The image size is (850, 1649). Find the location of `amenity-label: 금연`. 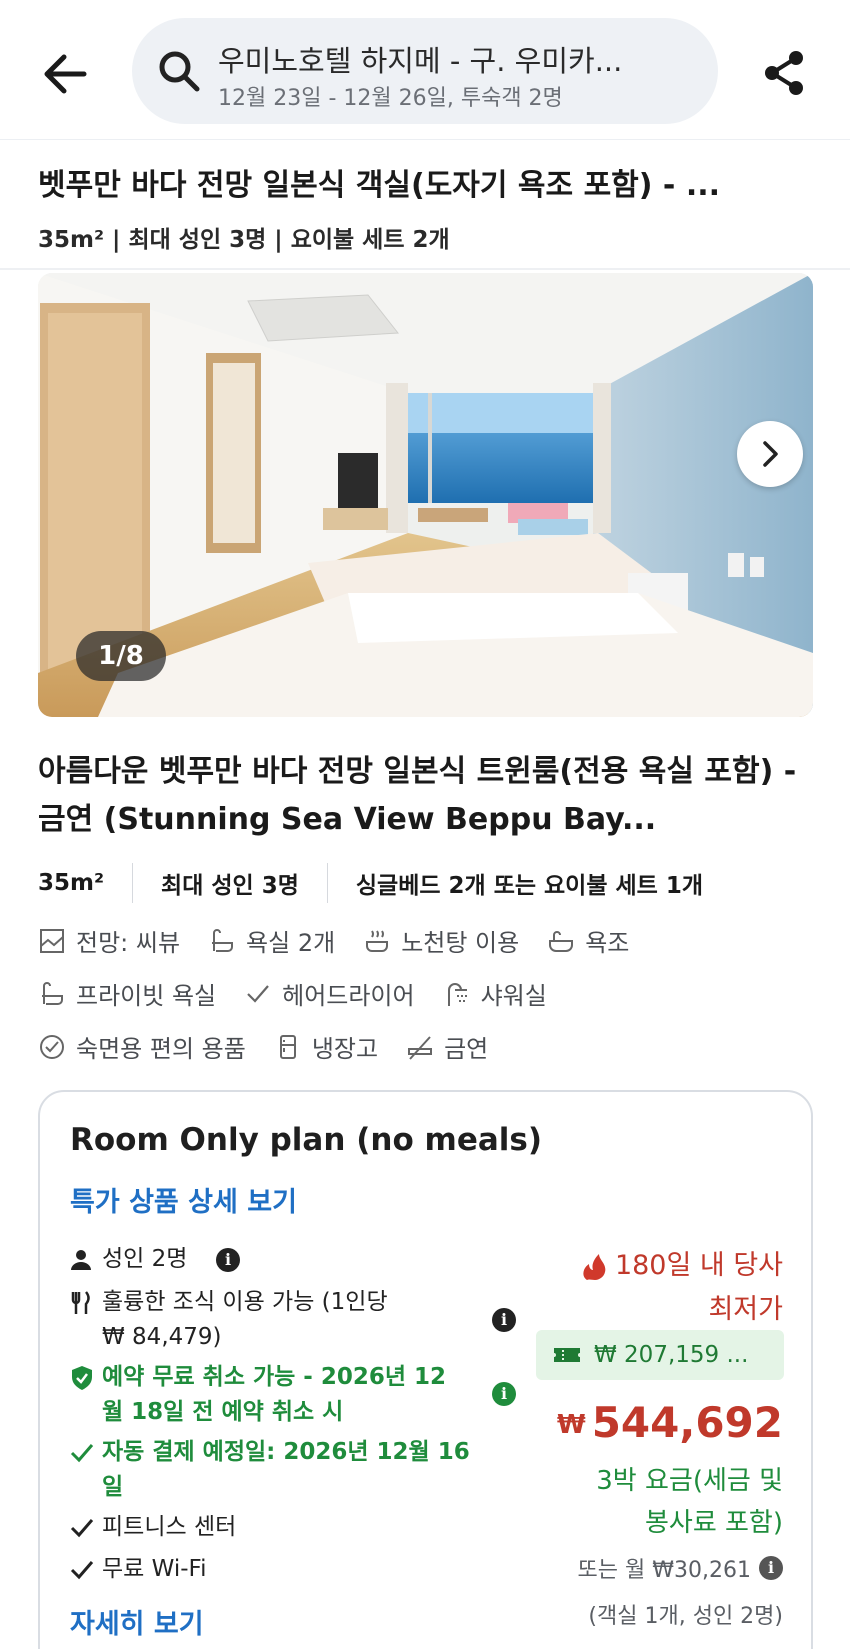

amenity-label: 금연 is located at coordinates (466, 1049).